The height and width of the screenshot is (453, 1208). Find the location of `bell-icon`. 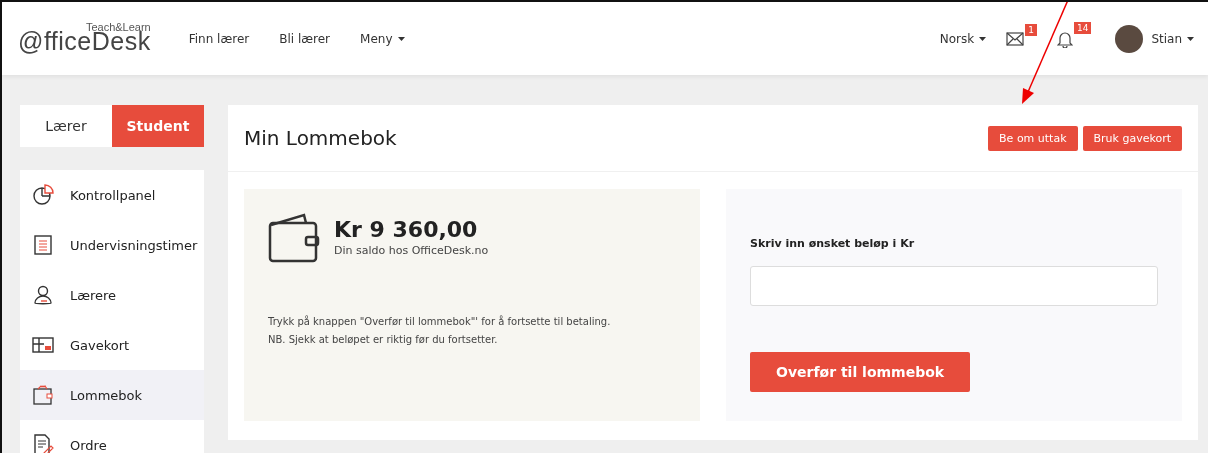

bell-icon is located at coordinates (1064, 38).